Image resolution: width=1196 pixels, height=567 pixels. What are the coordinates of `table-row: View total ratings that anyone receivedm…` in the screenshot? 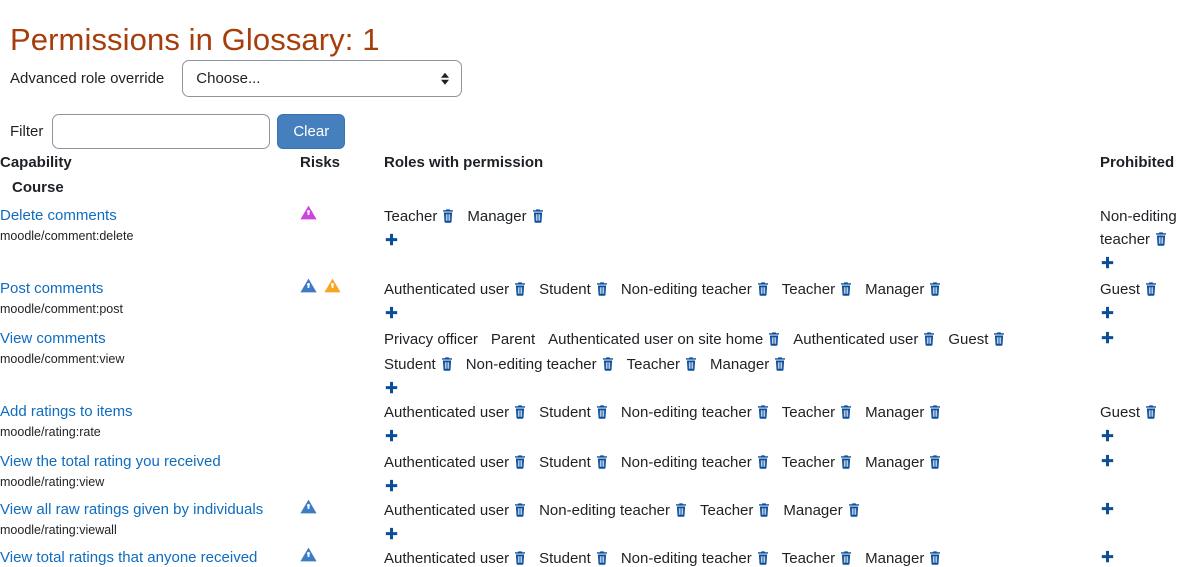 It's located at (598, 557).